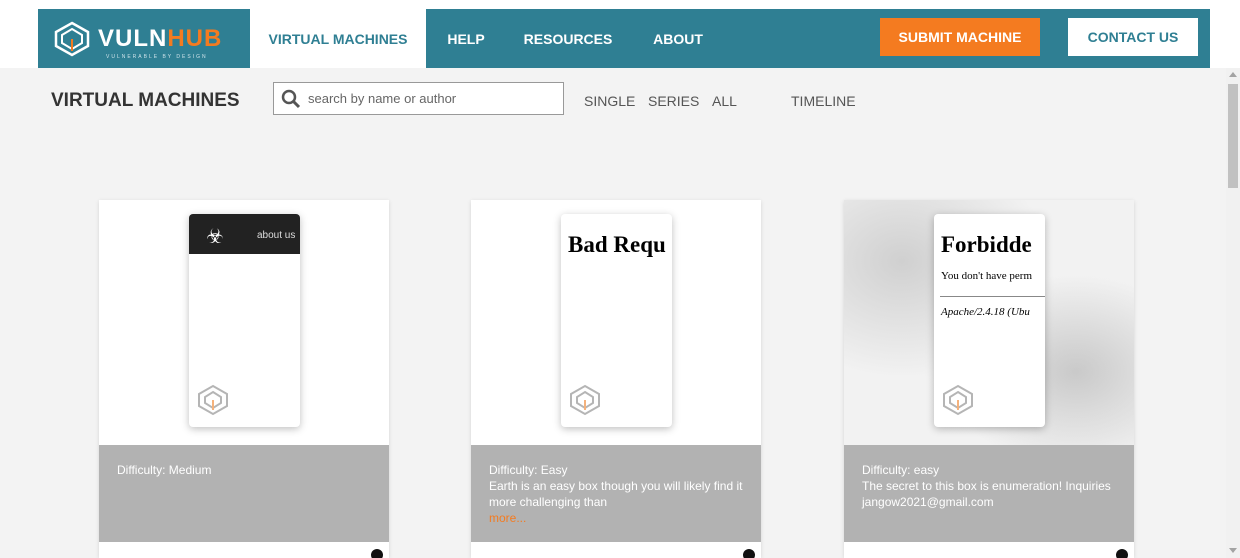 Image resolution: width=1240 pixels, height=558 pixels. Describe the element at coordinates (160, 38) in the screenshot. I see `logo-wordmark: VULNHUB` at that location.